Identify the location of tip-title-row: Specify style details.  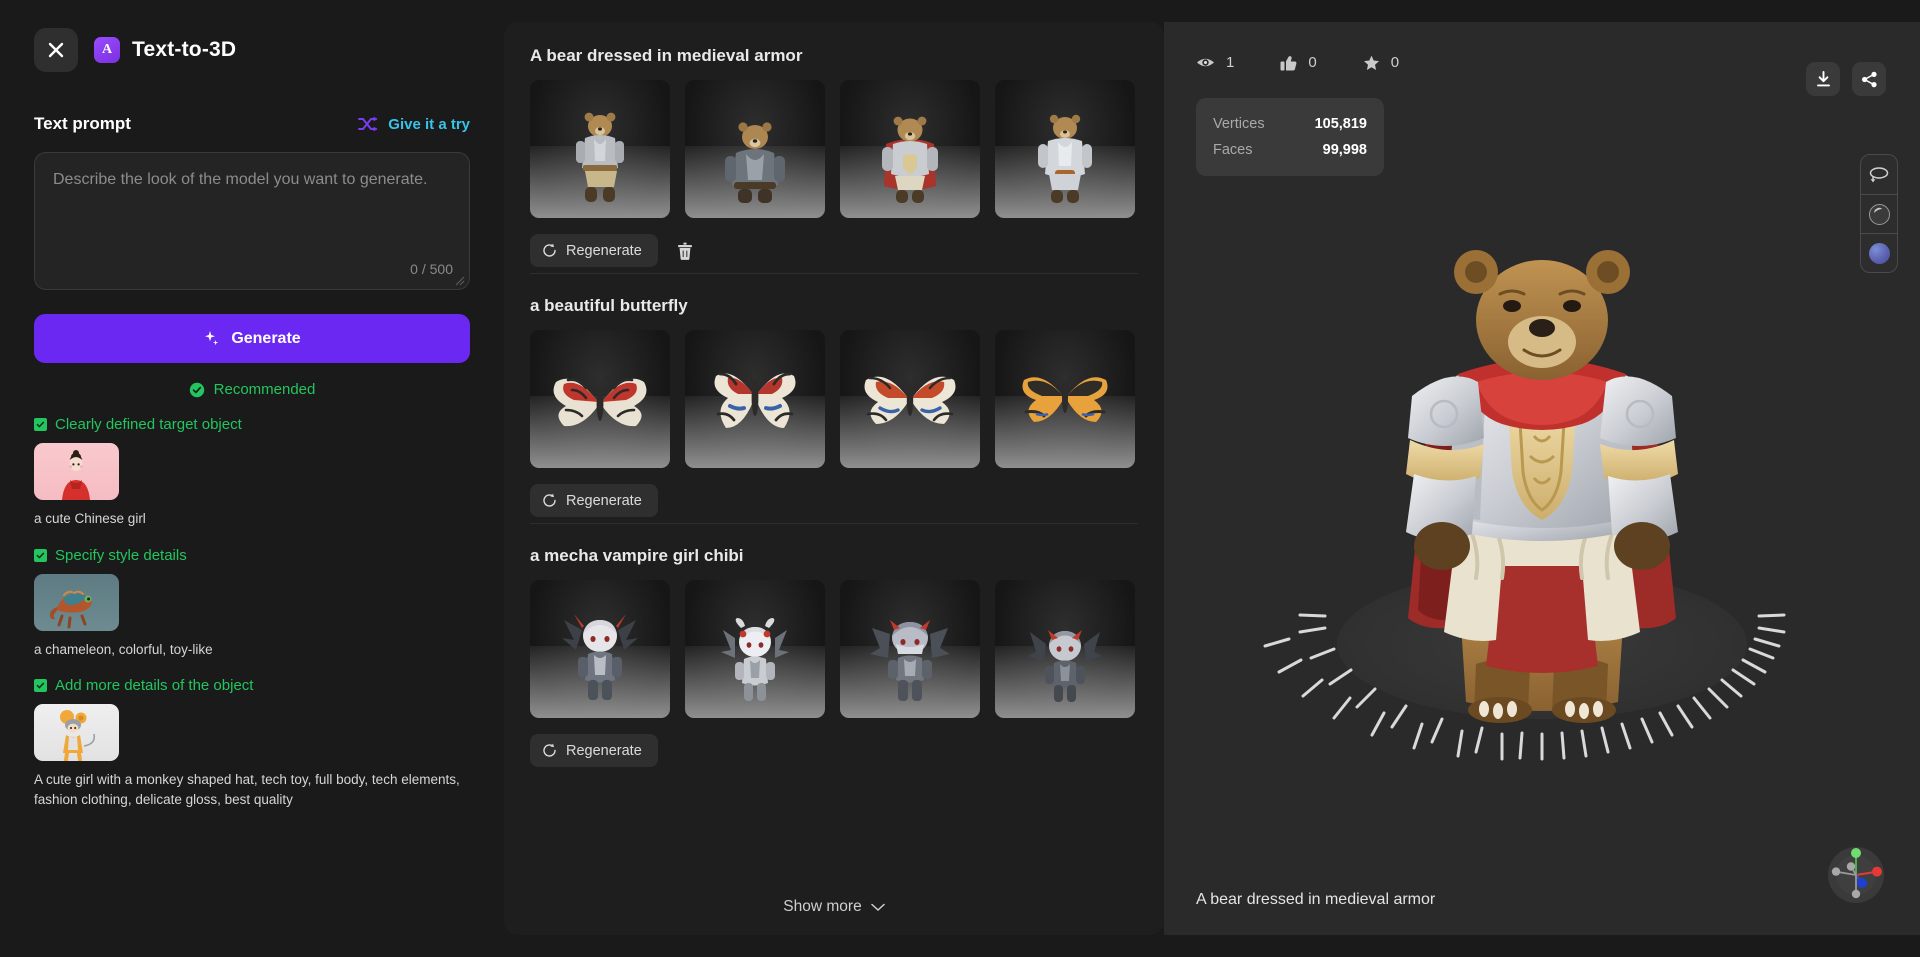
(252, 555).